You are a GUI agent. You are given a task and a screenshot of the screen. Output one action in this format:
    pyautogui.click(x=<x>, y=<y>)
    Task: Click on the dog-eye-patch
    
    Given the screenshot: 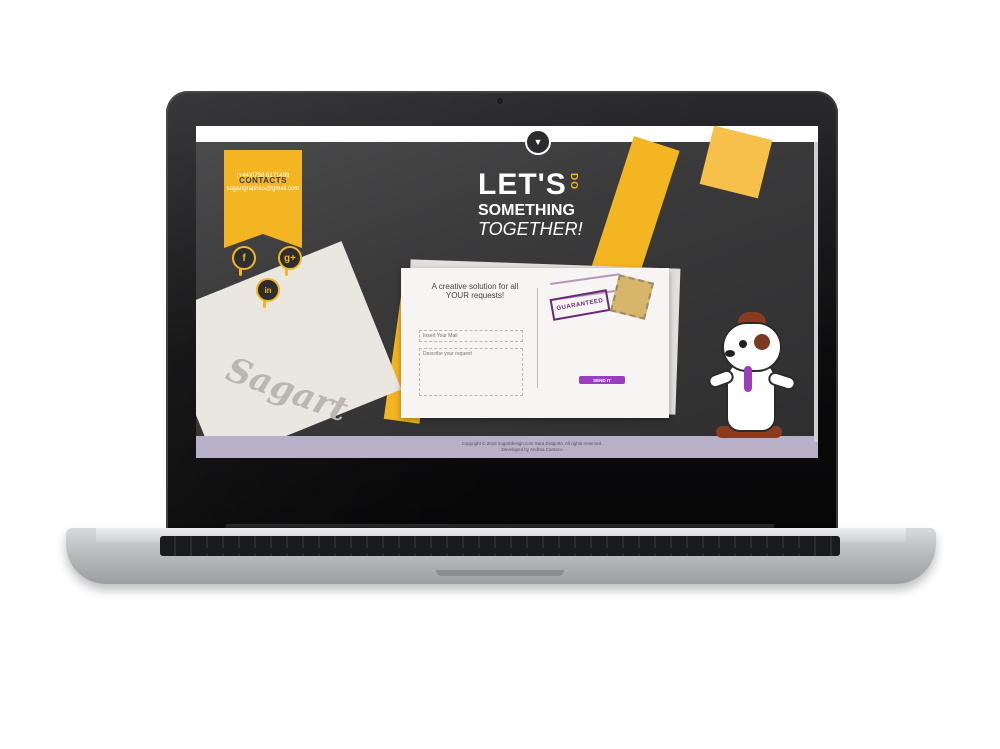 What is the action you would take?
    pyautogui.click(x=762, y=342)
    